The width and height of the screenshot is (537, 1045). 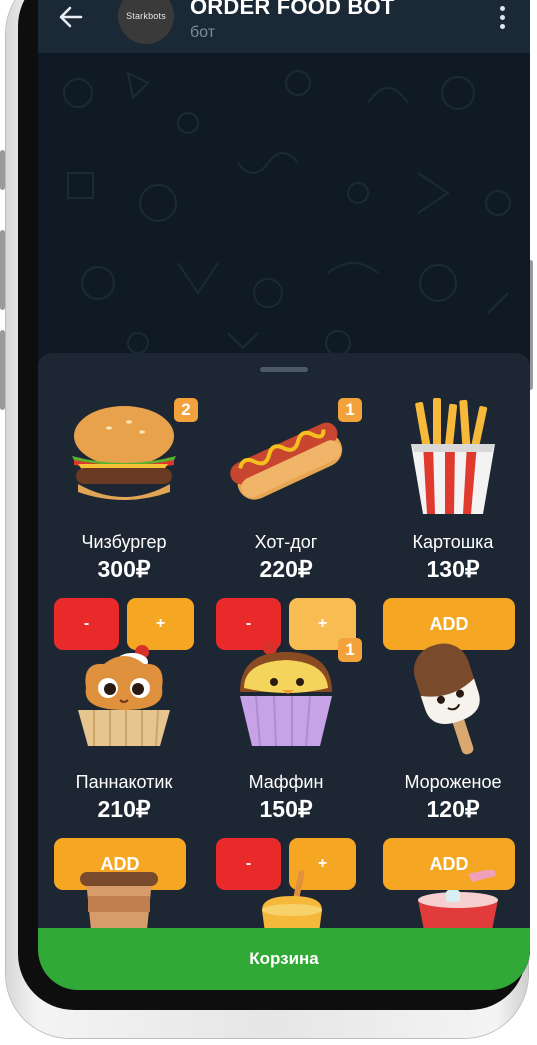 I want to click on item-price: 130₽, so click(x=453, y=569).